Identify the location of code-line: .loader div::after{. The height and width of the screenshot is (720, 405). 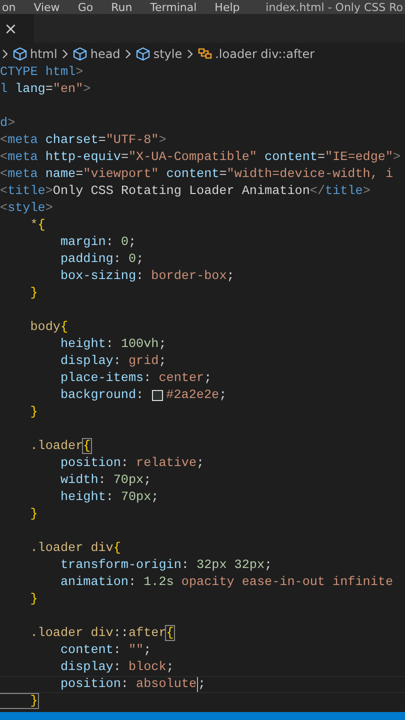
(101, 633).